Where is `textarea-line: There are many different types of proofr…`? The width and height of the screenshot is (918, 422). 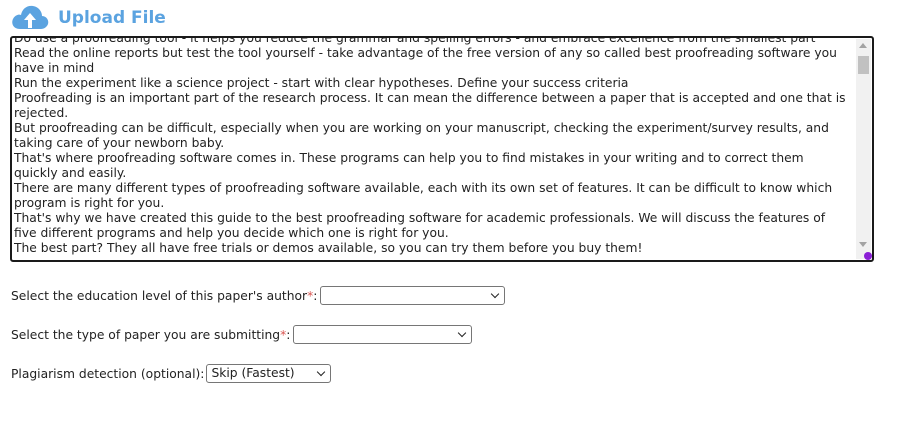 textarea-line: There are many different types of proofr… is located at coordinates (423, 195).